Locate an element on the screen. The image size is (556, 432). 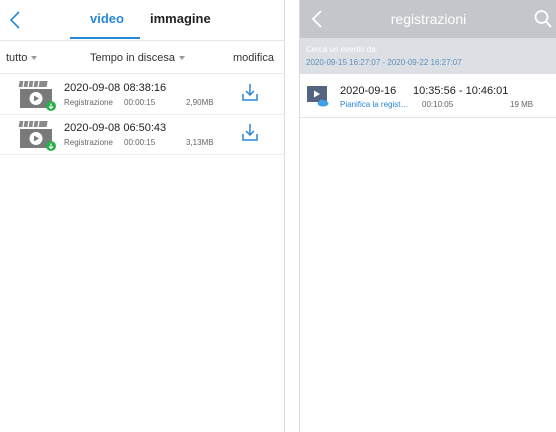
cloud-video-thumbnail-icon is located at coordinates (318, 96).